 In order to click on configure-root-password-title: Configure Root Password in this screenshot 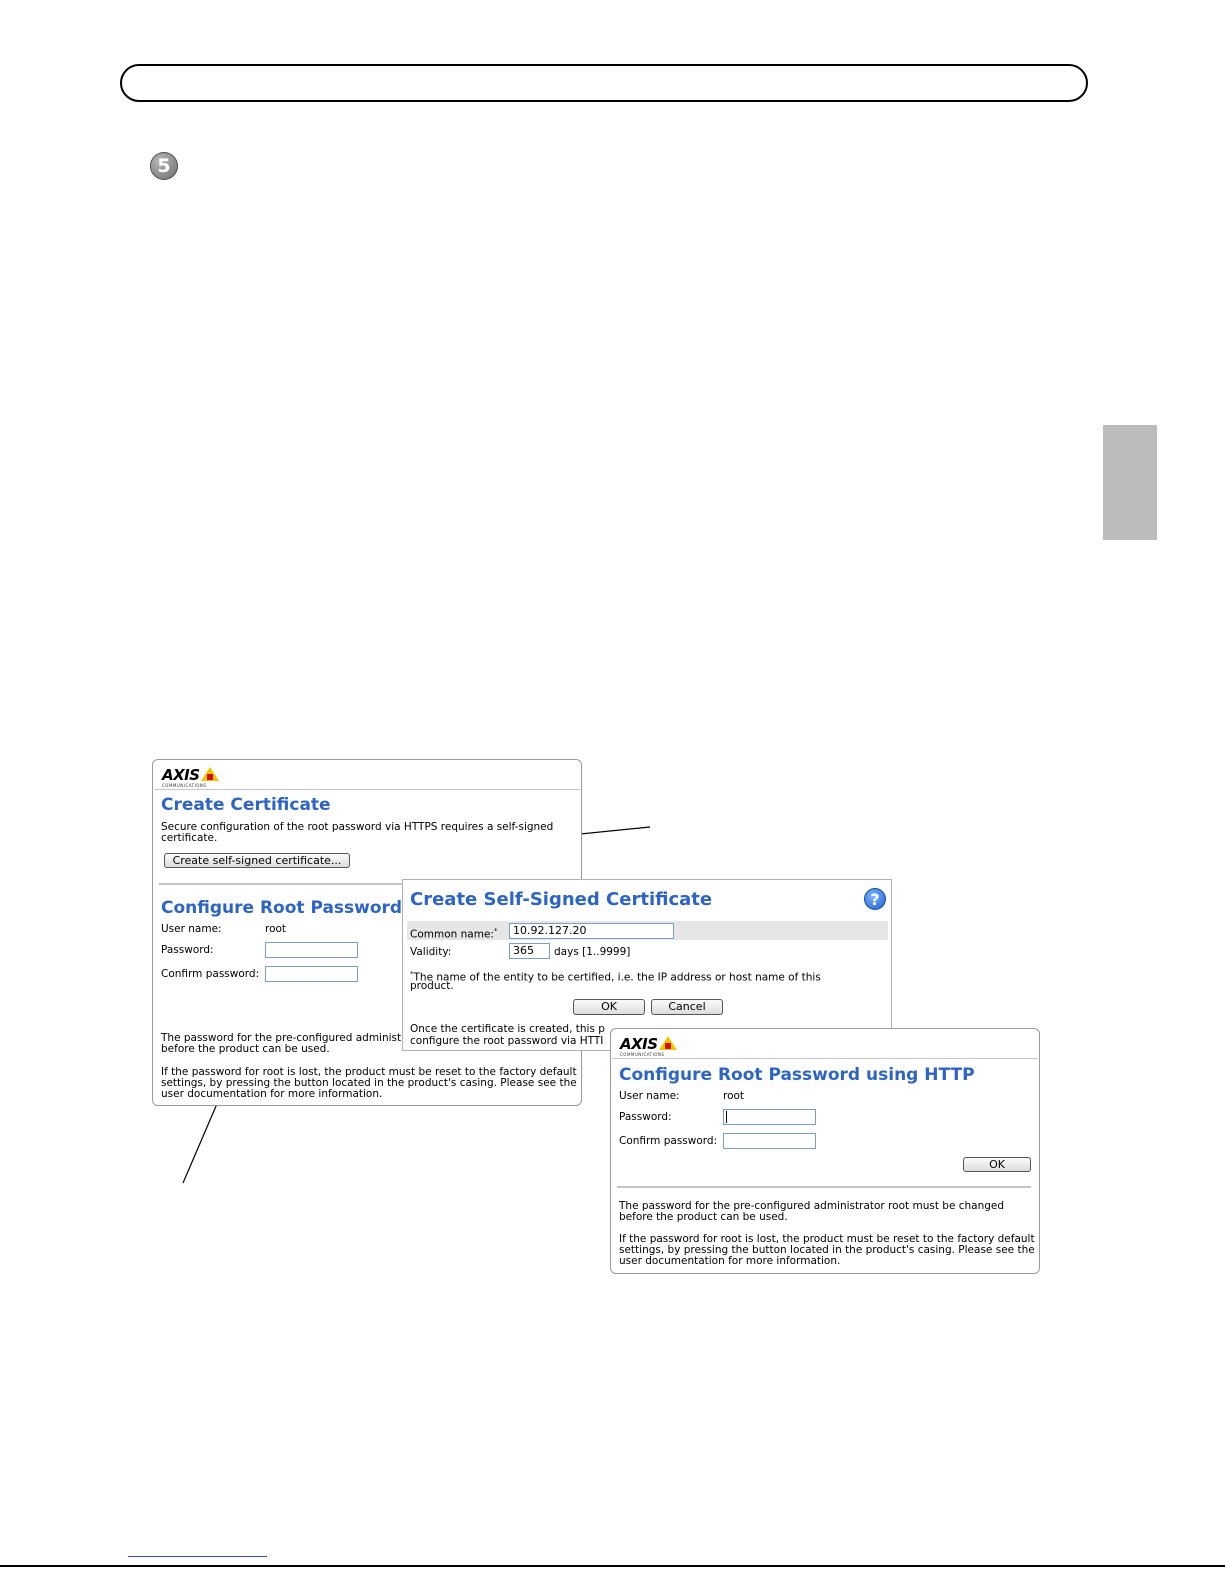, I will do `click(282, 908)`.